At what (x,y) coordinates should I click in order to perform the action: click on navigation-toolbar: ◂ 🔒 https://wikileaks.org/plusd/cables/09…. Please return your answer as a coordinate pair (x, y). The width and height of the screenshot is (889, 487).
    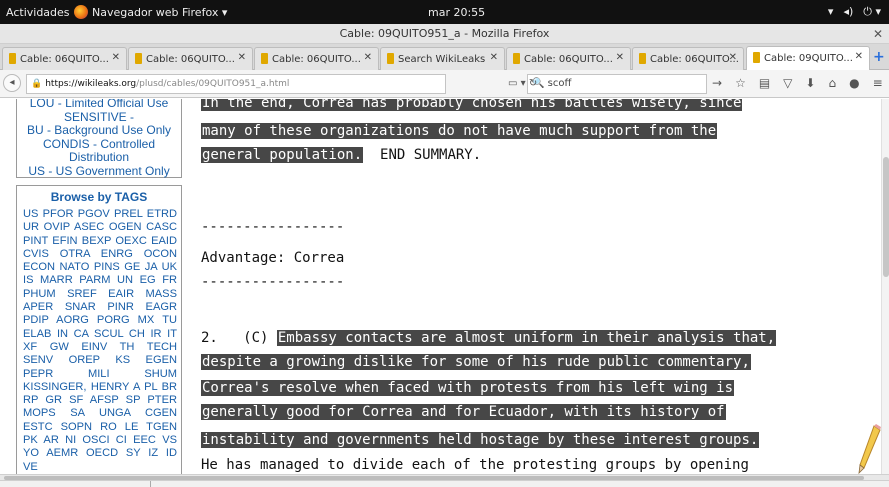
    Looking at the image, I should click on (444, 84).